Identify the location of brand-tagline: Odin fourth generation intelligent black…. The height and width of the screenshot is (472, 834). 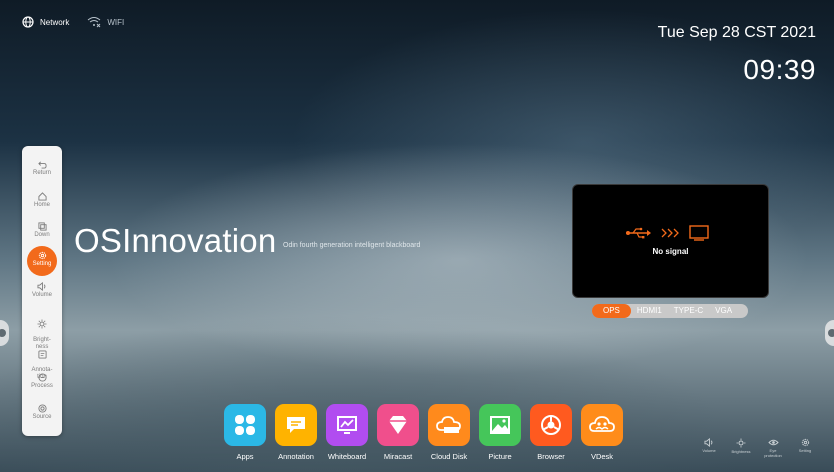
(352, 245).